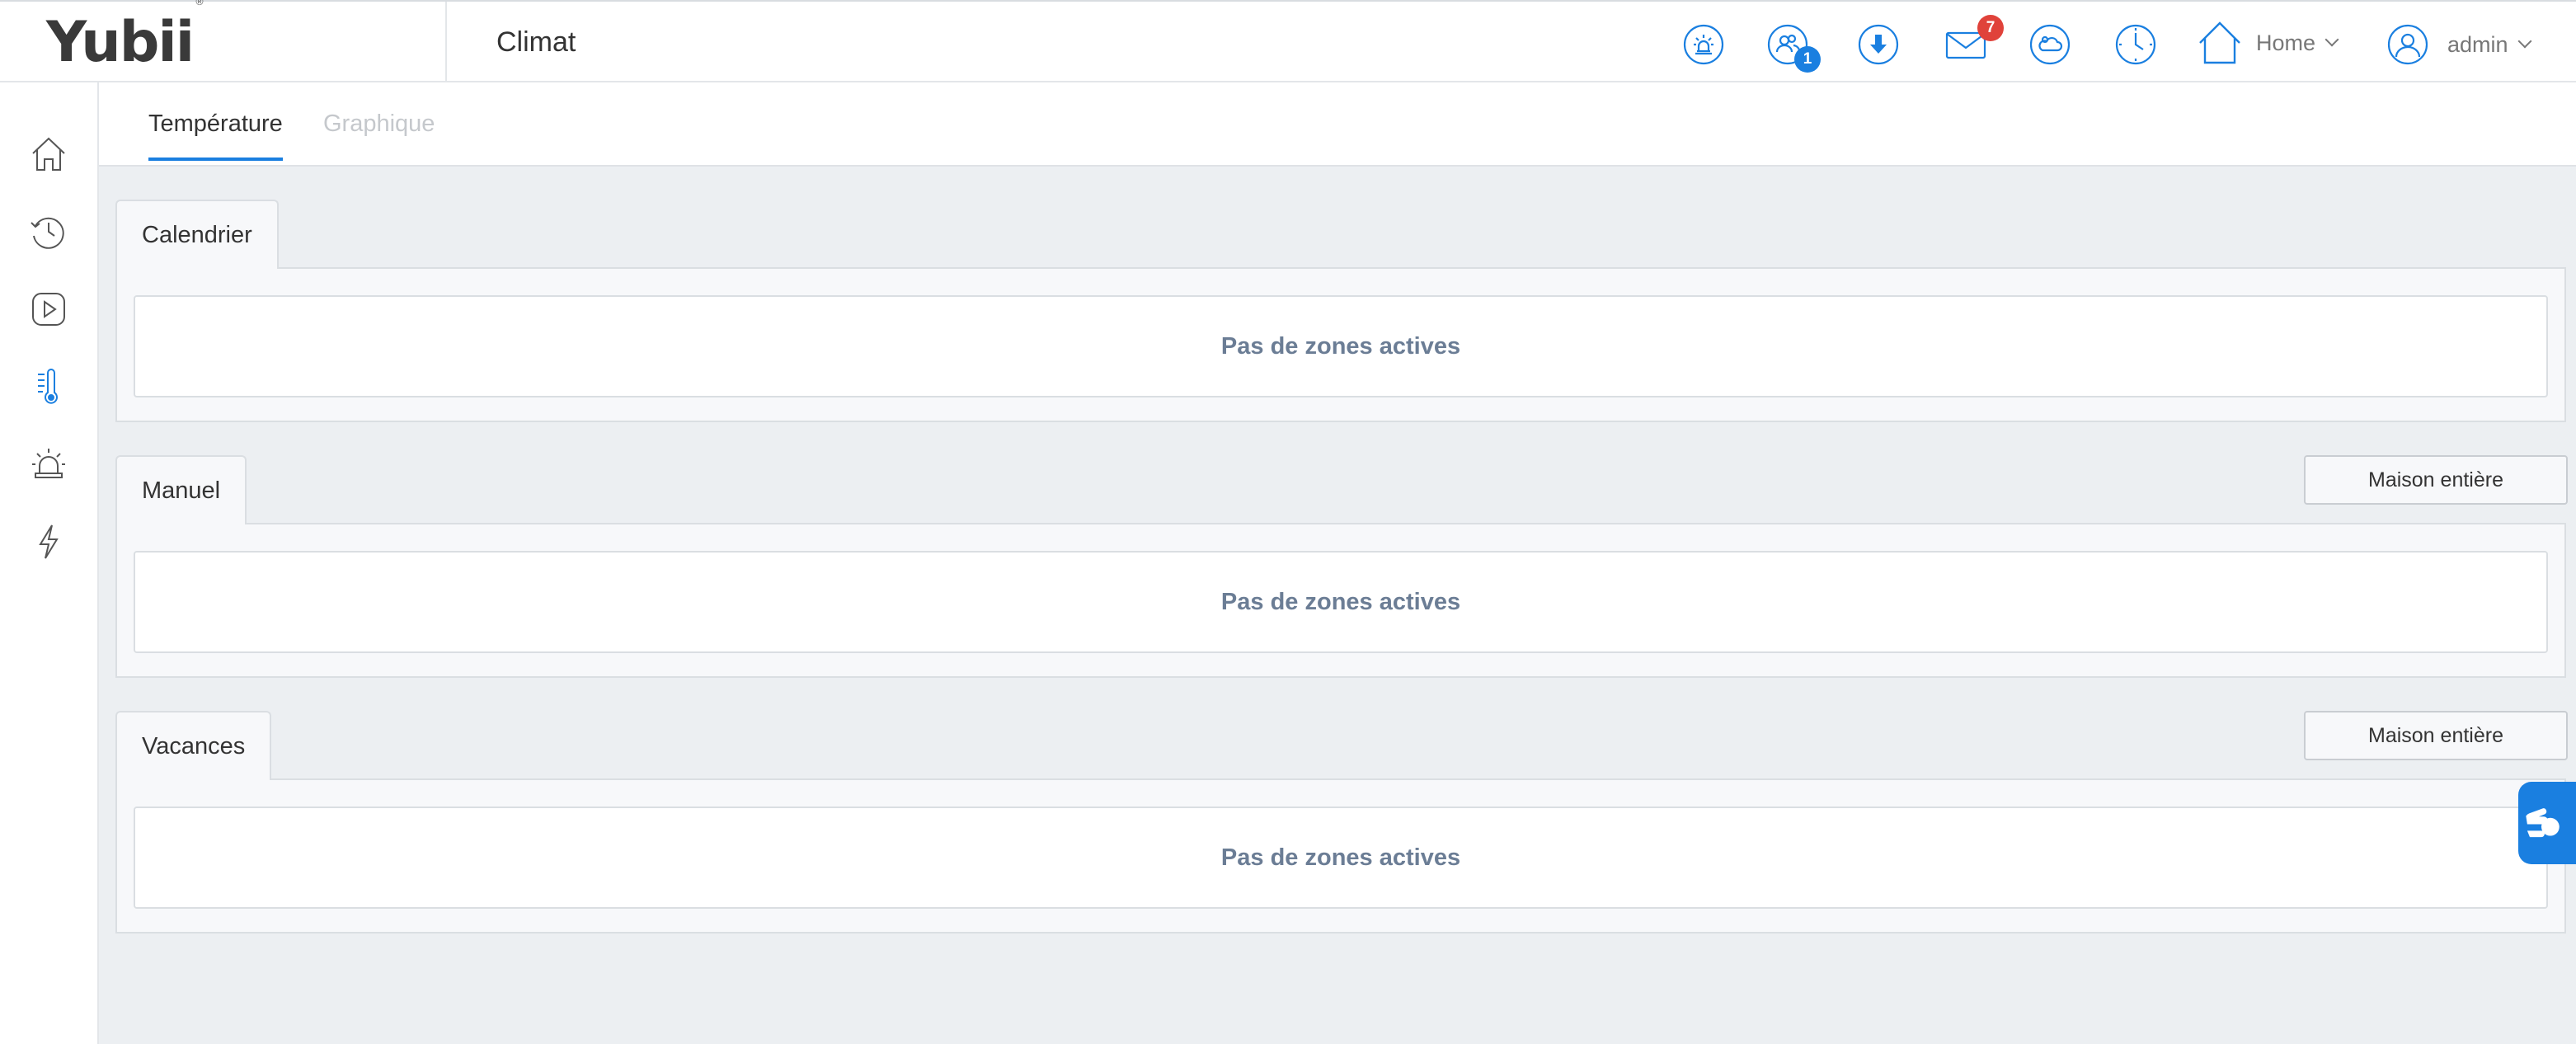 This screenshot has height=1044, width=2576. I want to click on page-title: Climat, so click(536, 42).